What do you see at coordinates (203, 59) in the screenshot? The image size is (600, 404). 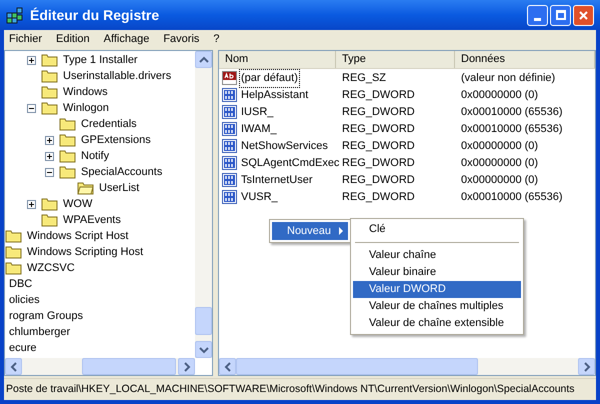 I see `scroll-up-button` at bounding box center [203, 59].